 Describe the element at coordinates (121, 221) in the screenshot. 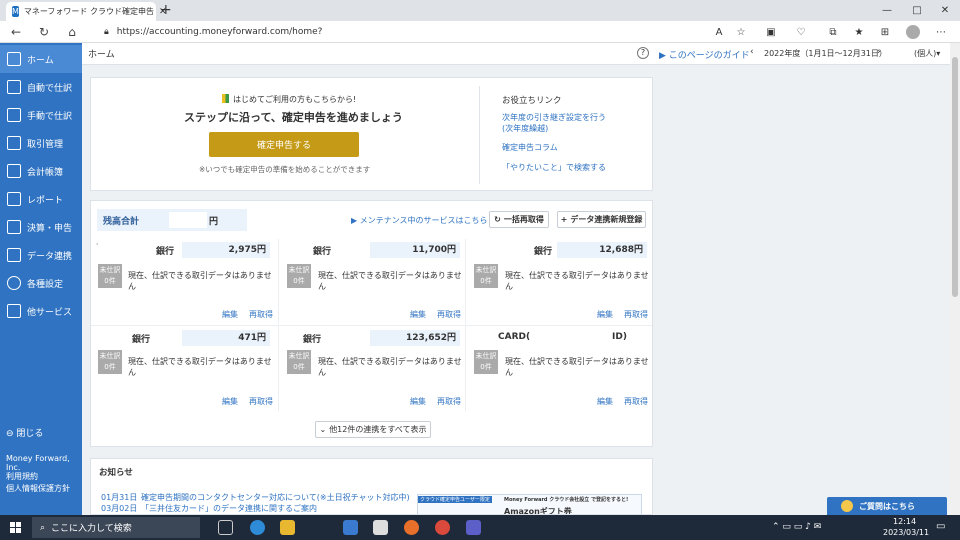

I see `balance-title: 残高合計` at that location.